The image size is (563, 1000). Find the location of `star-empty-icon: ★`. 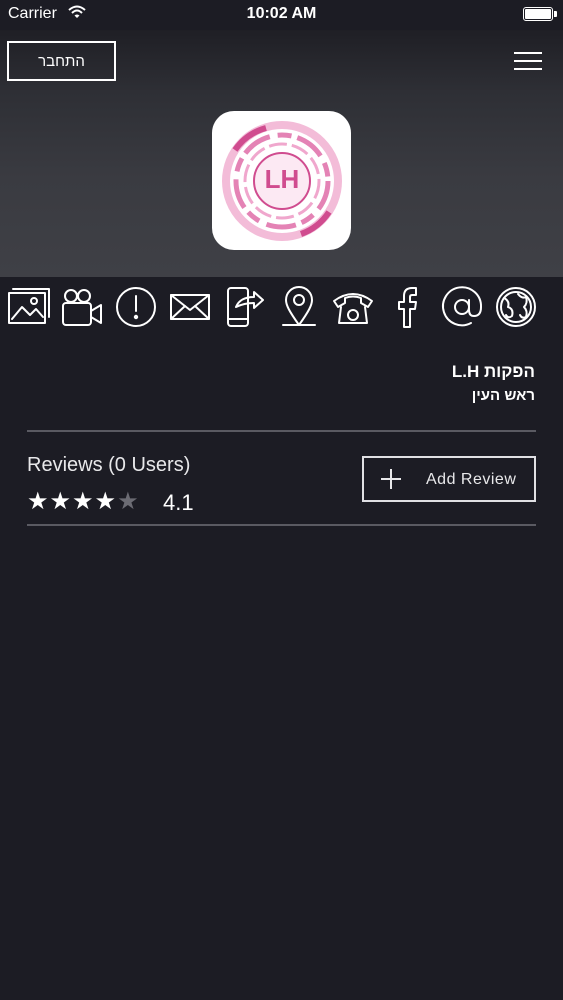

star-empty-icon: ★ is located at coordinates (128, 501).